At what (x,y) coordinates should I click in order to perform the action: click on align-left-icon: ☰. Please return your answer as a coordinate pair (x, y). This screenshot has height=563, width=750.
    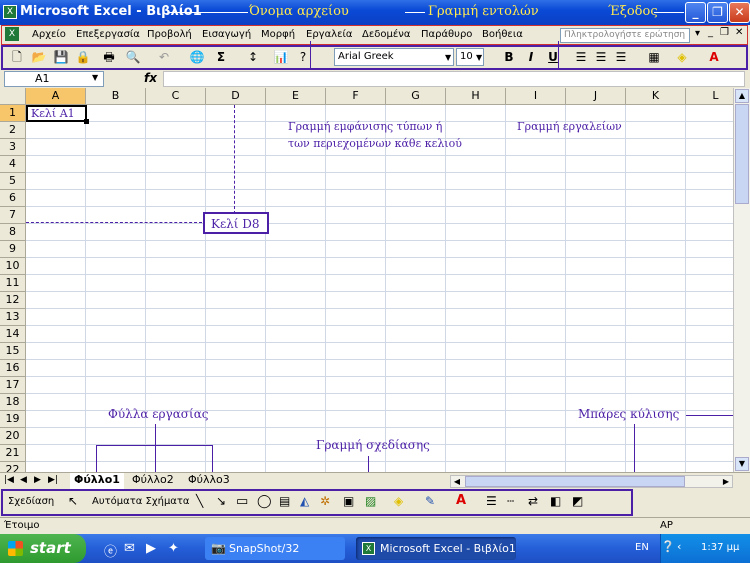
    Looking at the image, I should click on (581, 57).